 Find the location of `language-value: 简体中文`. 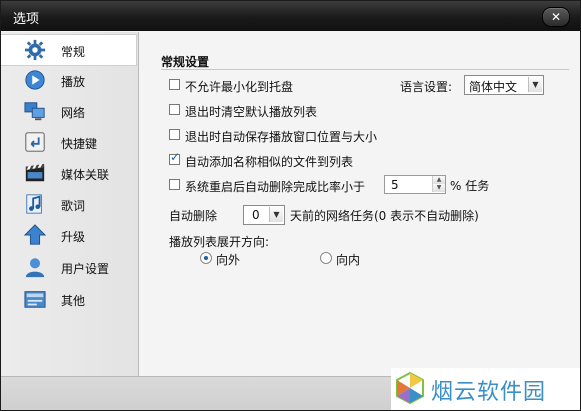

language-value: 简体中文 is located at coordinates (493, 87).